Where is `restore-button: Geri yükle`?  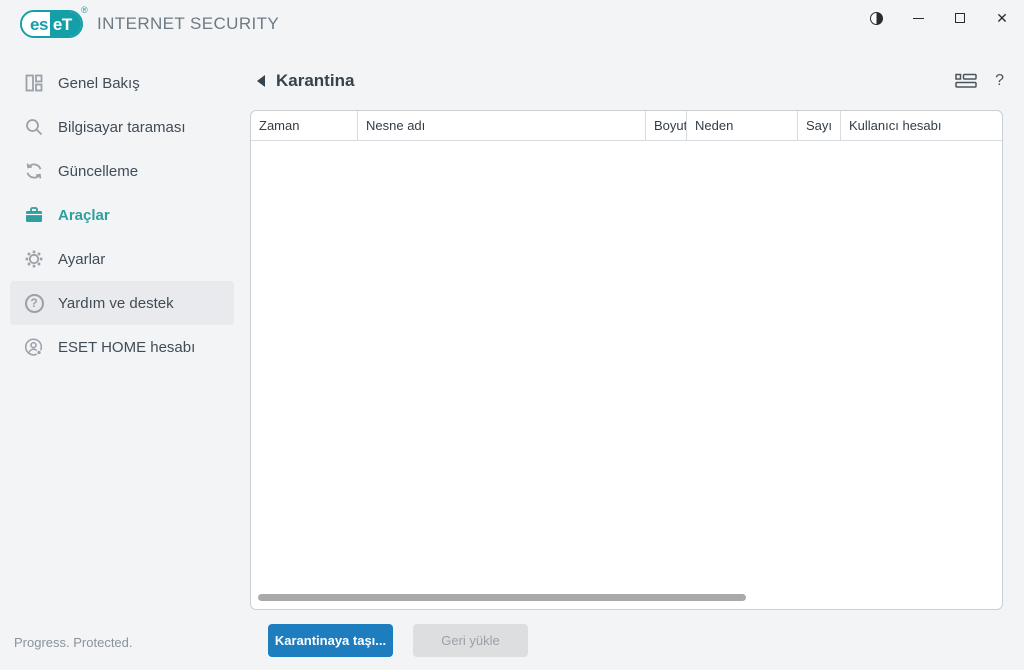 restore-button: Geri yükle is located at coordinates (470, 640).